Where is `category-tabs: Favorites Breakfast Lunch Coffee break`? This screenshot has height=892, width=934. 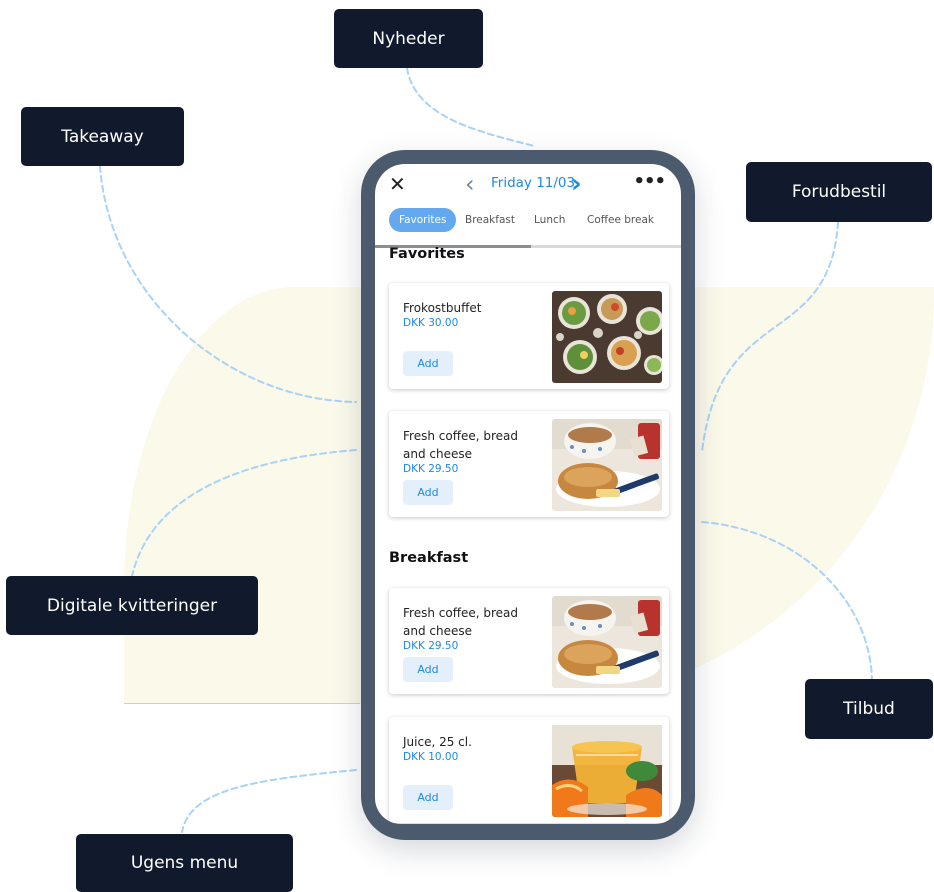 category-tabs: Favorites Breakfast Lunch Coffee break is located at coordinates (528, 224).